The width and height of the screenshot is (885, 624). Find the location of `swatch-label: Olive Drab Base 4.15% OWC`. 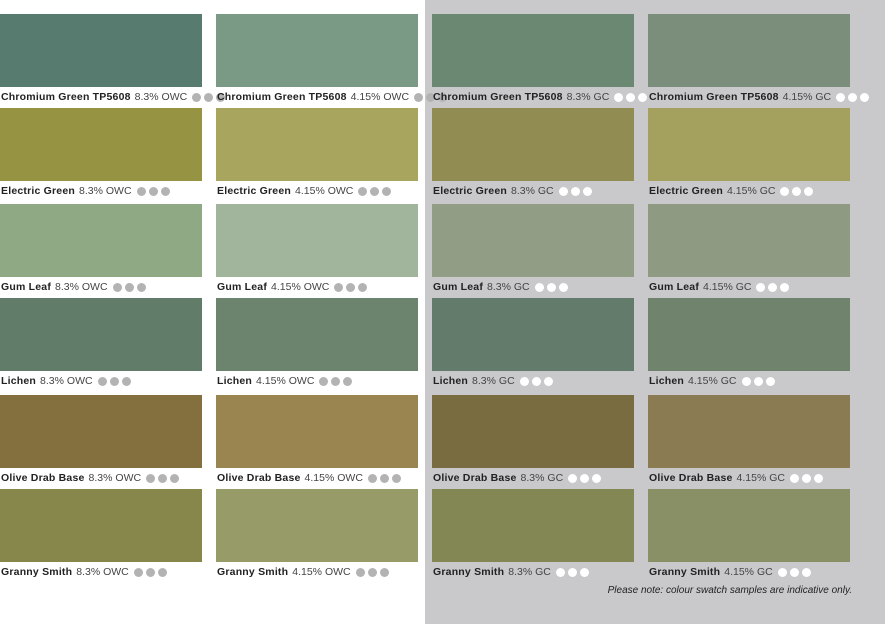

swatch-label: Olive Drab Base 4.15% OWC is located at coordinates (310, 478).